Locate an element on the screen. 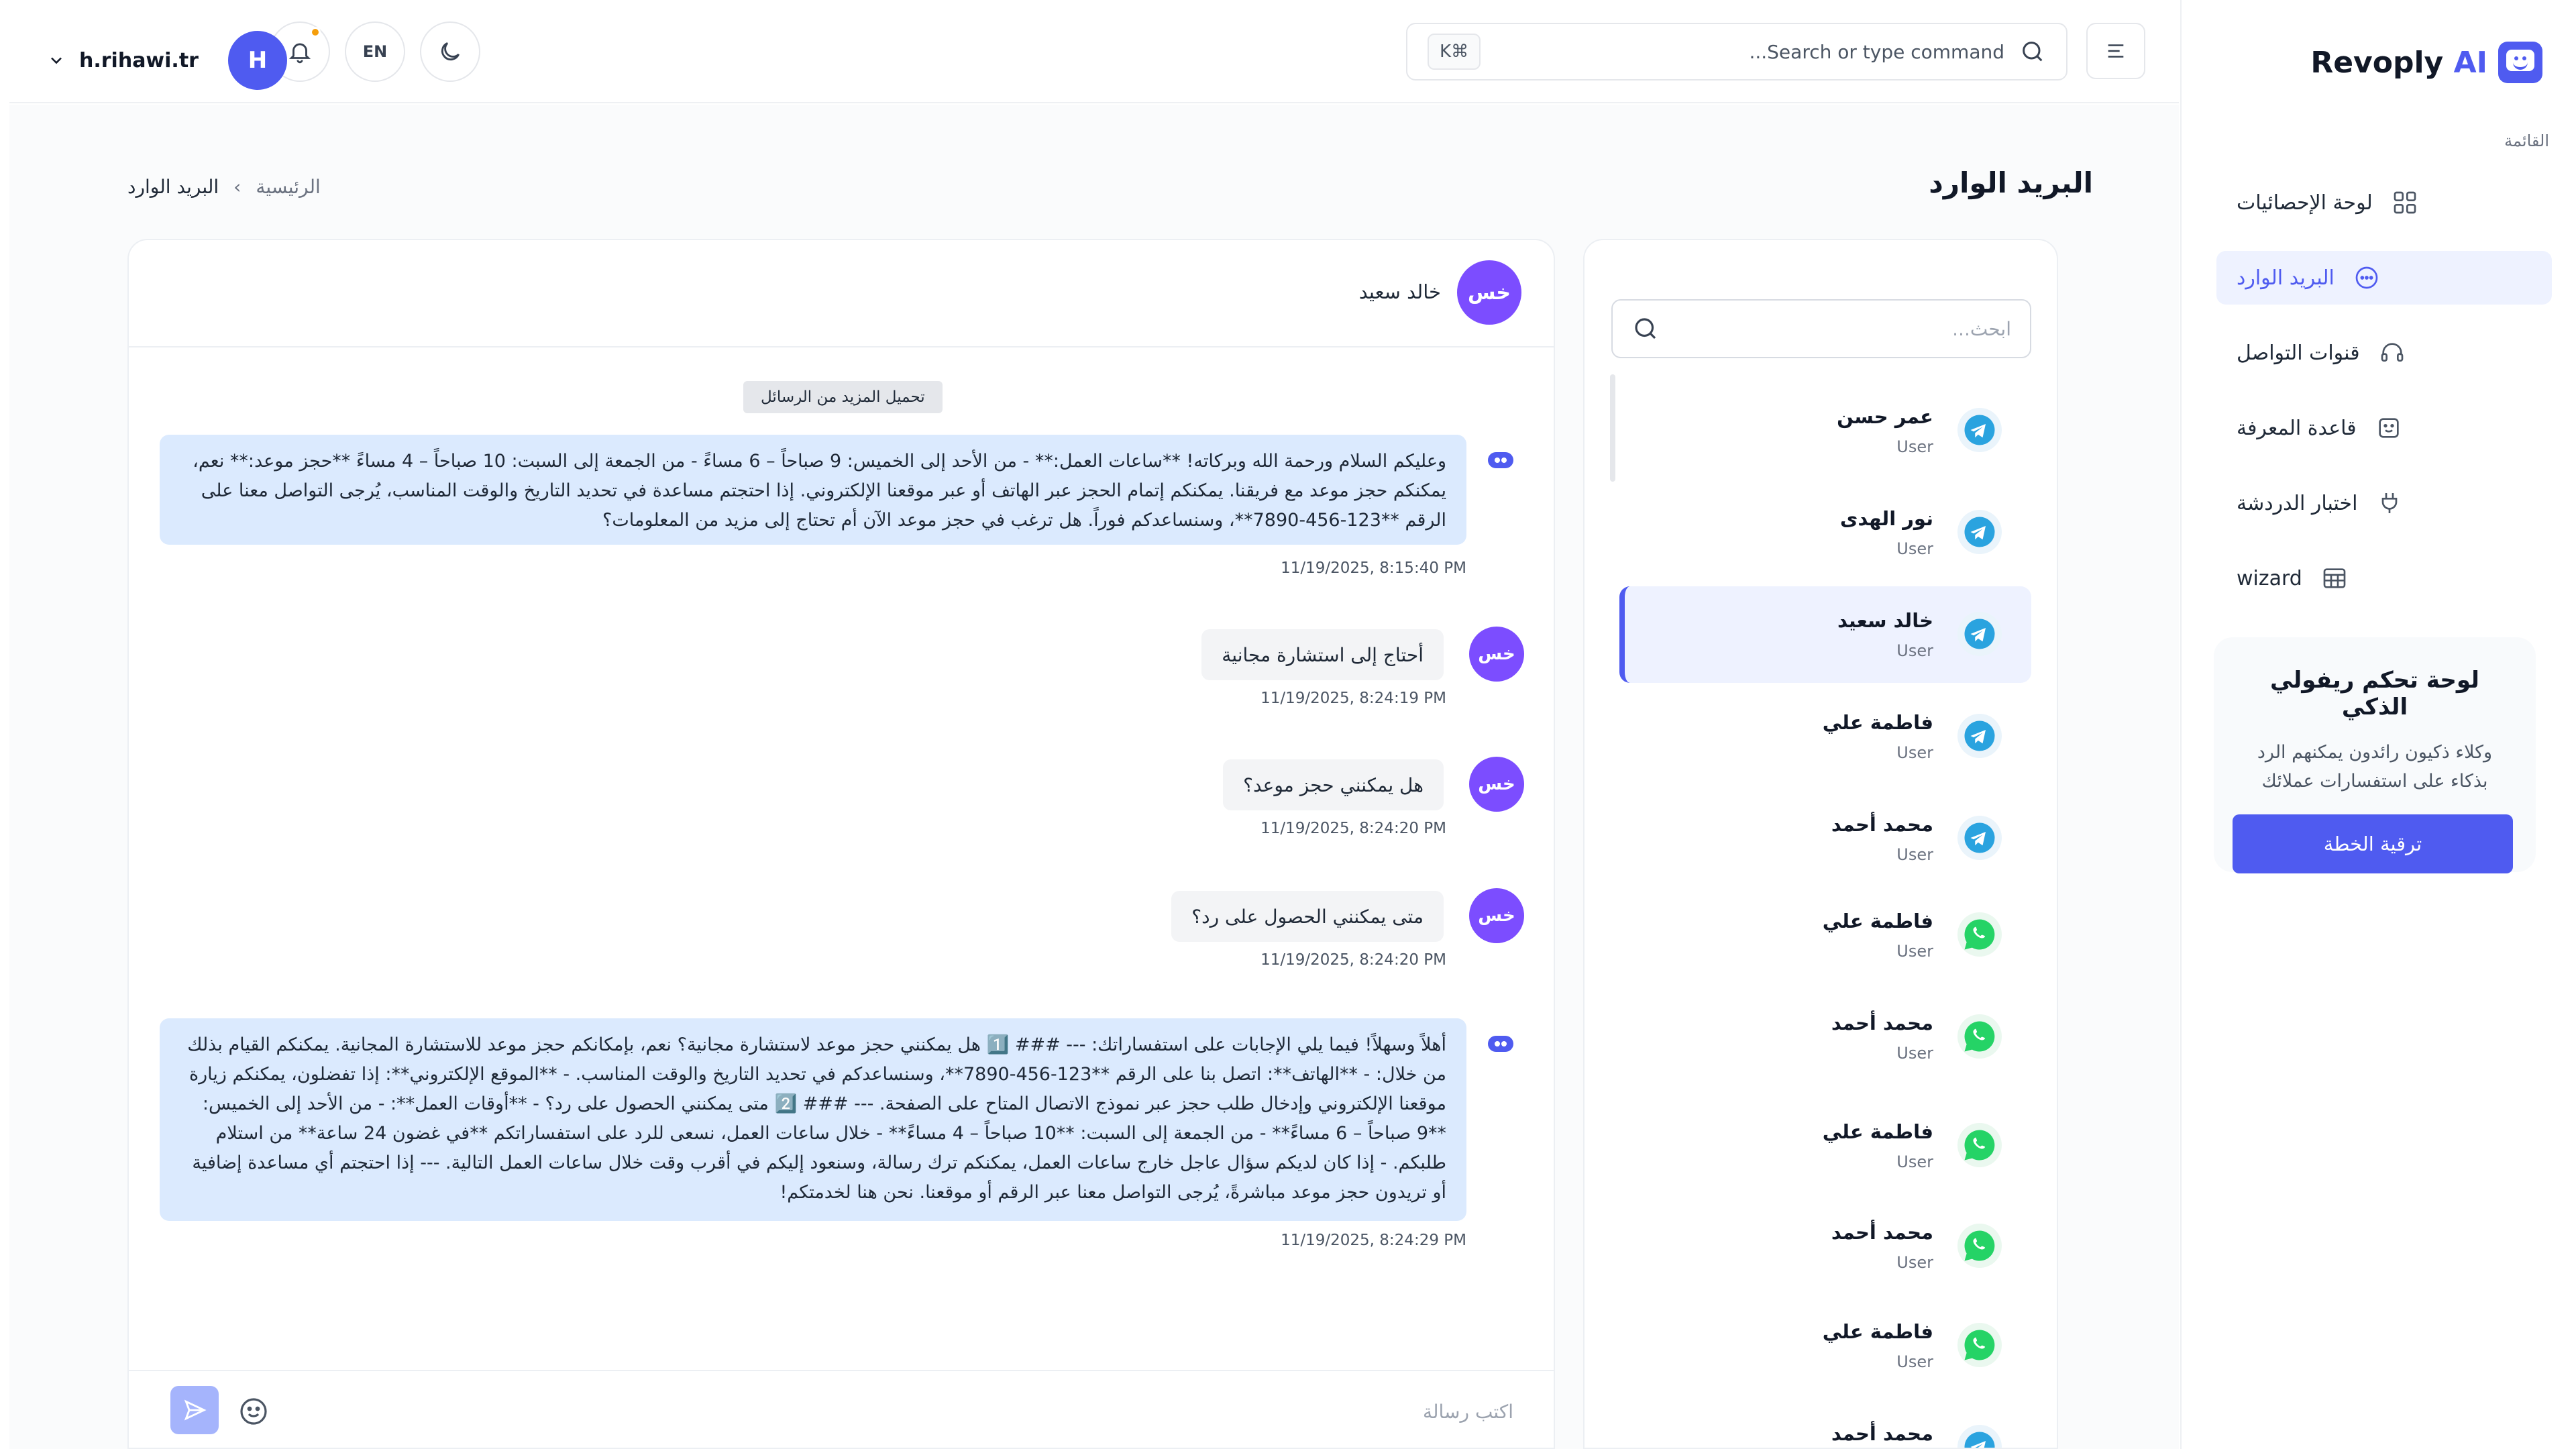  conversation-item: نور الهدى User is located at coordinates (1825, 532).